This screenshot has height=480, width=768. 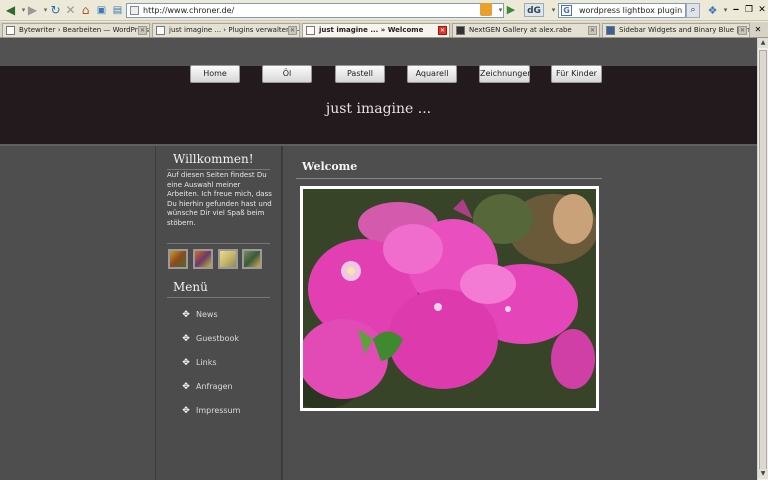 I want to click on menu-heading: Menü, so click(x=190, y=287).